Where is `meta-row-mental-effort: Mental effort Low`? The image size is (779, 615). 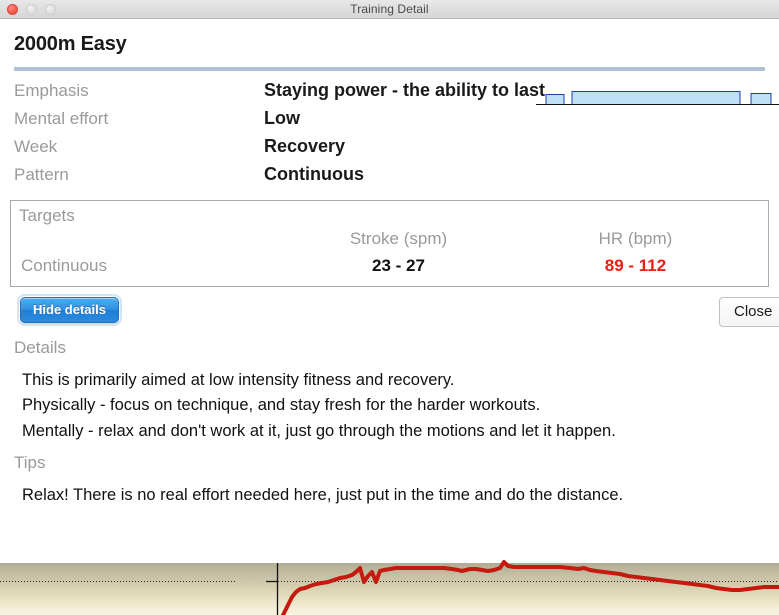
meta-row-mental-effort: Mental effort Low is located at coordinates (389, 122).